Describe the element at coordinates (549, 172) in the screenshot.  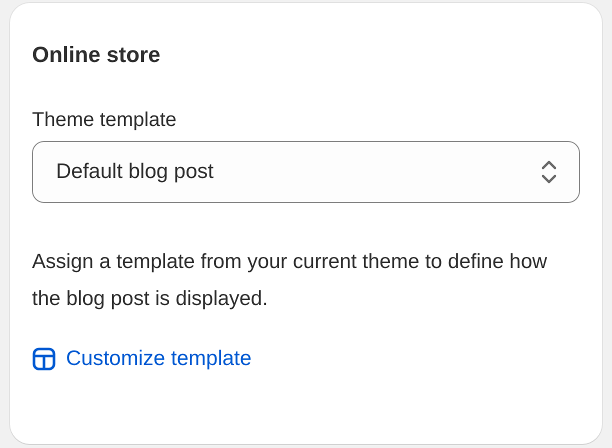
I see `chevron-up-down-icon` at that location.